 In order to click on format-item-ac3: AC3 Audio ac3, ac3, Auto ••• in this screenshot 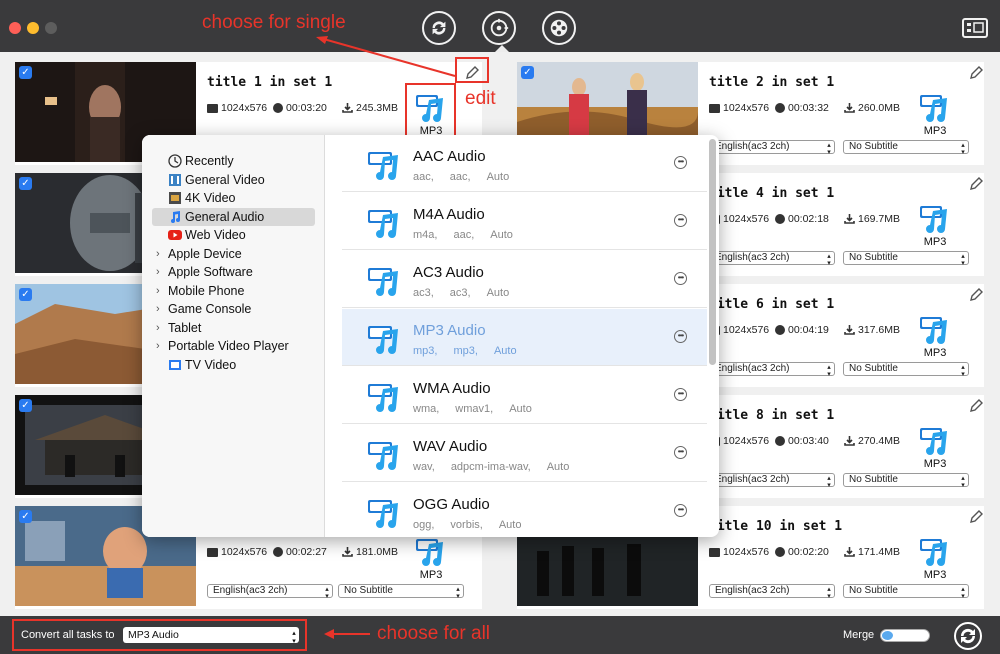, I will do `click(524, 279)`.